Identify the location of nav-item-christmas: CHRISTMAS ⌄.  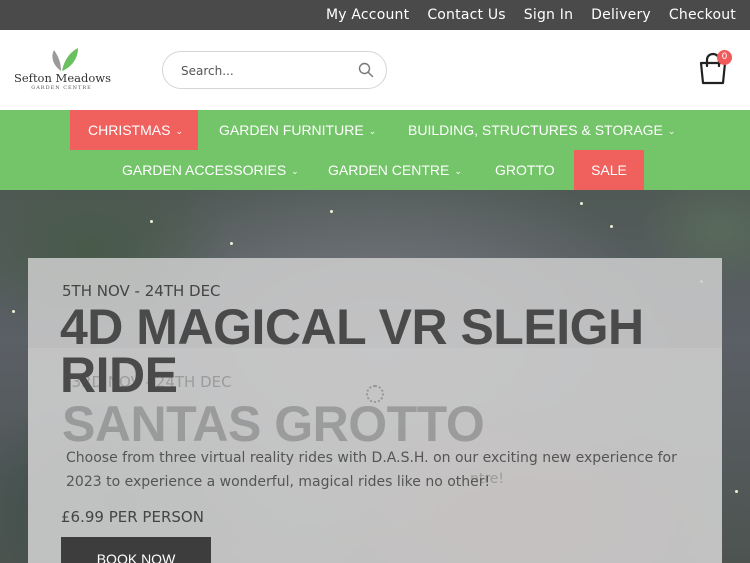
(134, 130).